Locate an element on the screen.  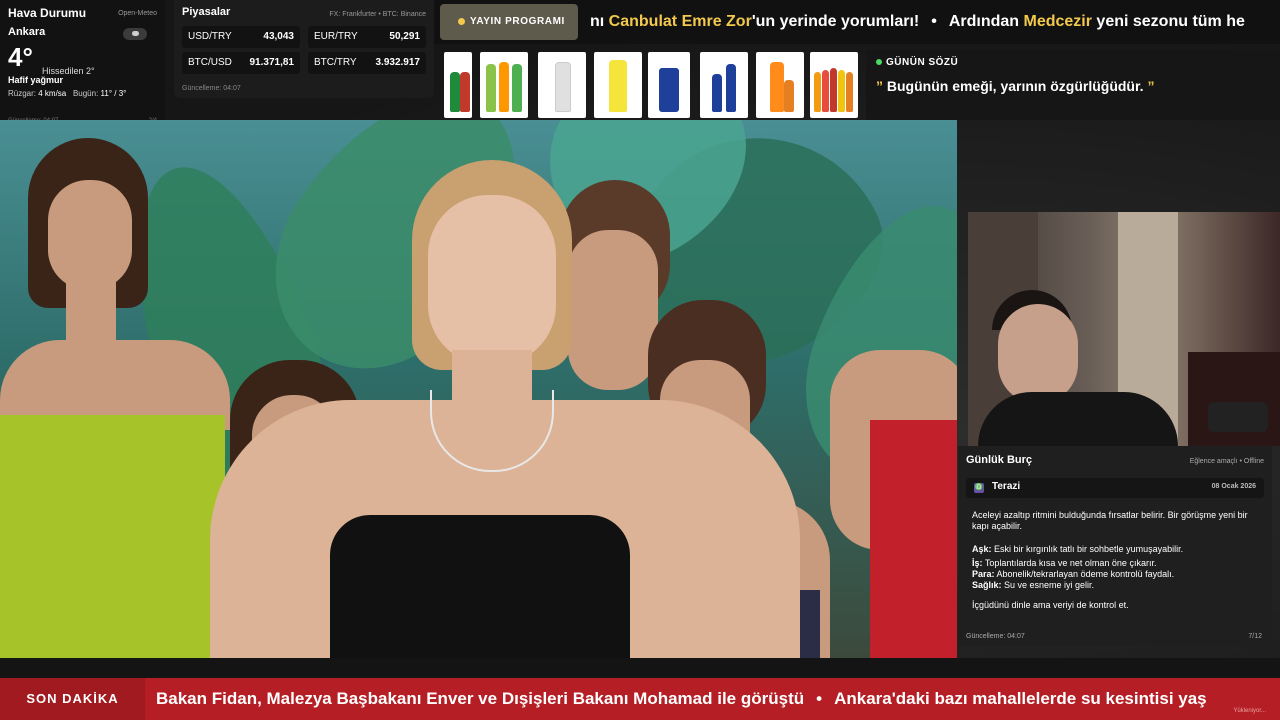
ticker-text: nı is located at coordinates (599, 21).